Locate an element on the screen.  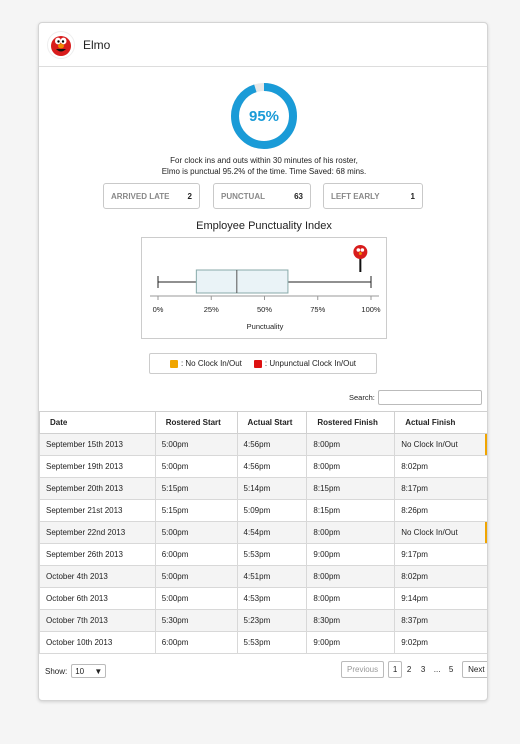
punctuality-gauge: 95% is located at coordinates (264, 116).